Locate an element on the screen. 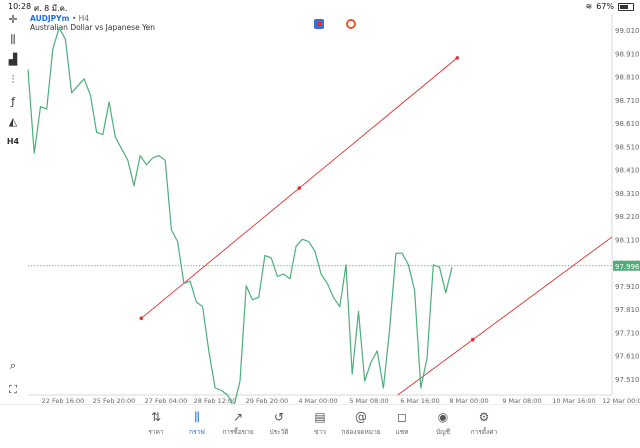 The height and width of the screenshot is (448, 640). price-tick-label: 99.010 is located at coordinates (627, 31).